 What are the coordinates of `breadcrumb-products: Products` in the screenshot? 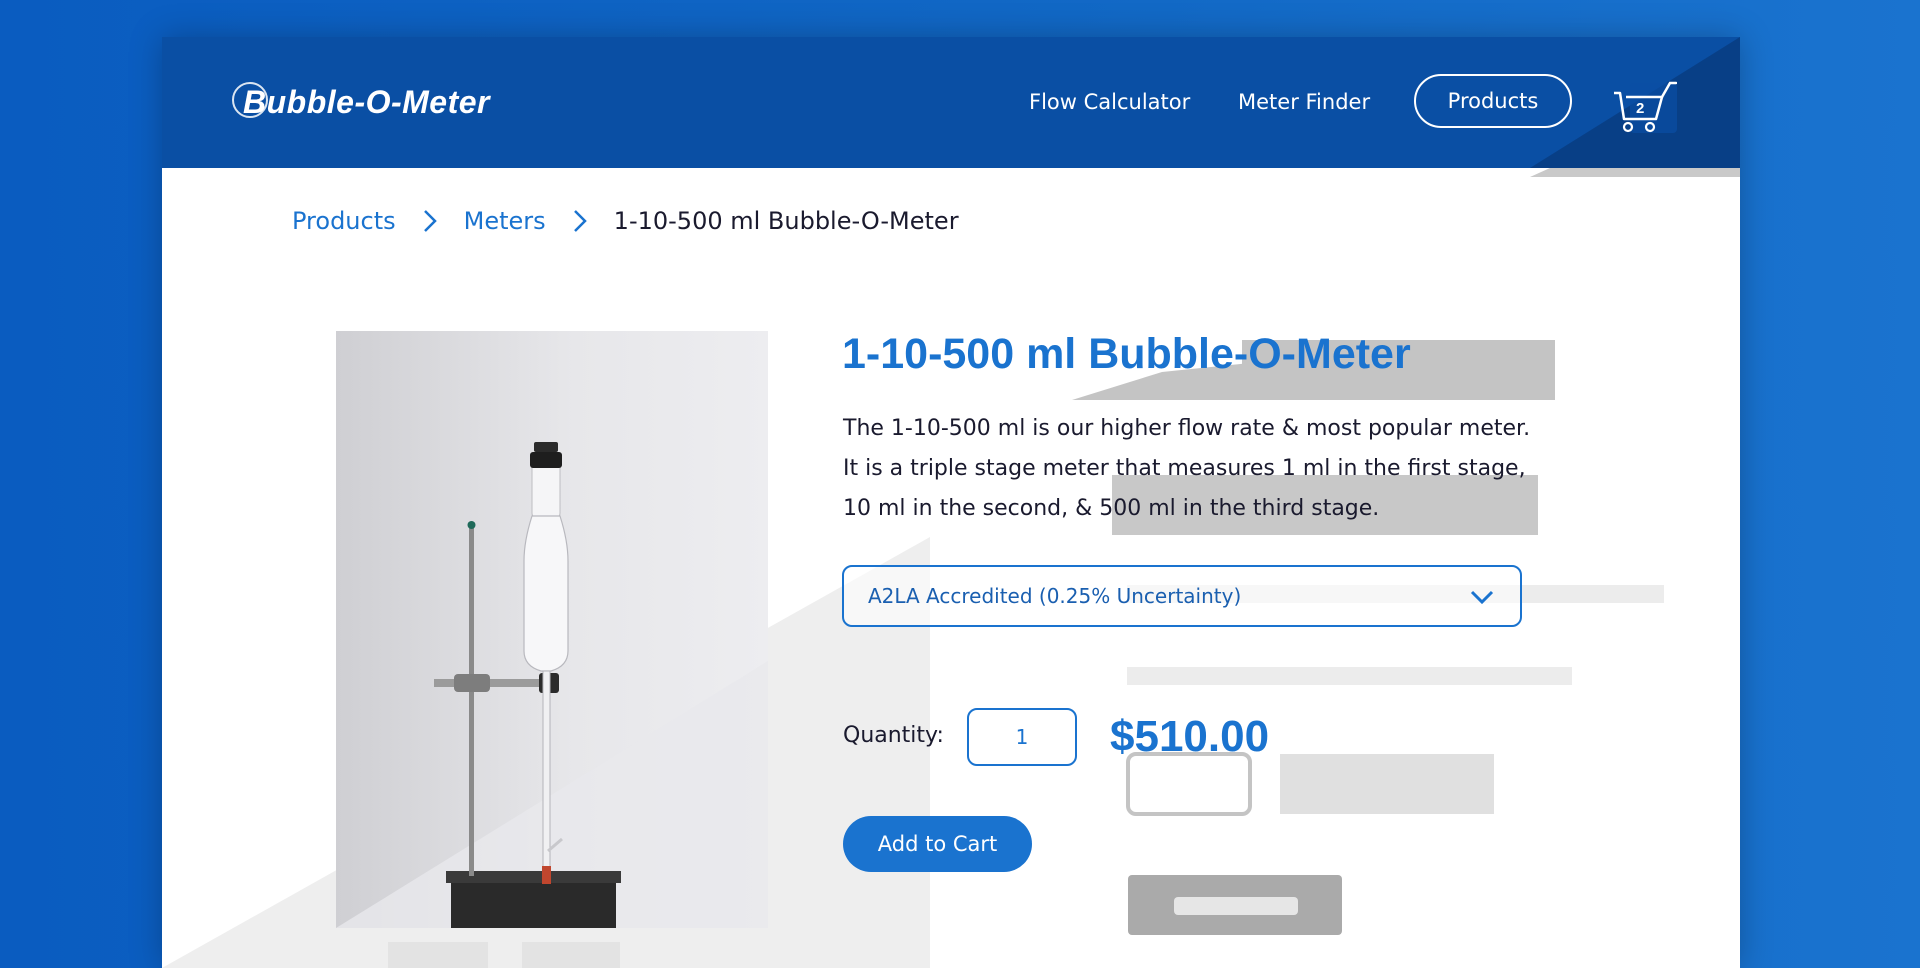 It's located at (344, 221).